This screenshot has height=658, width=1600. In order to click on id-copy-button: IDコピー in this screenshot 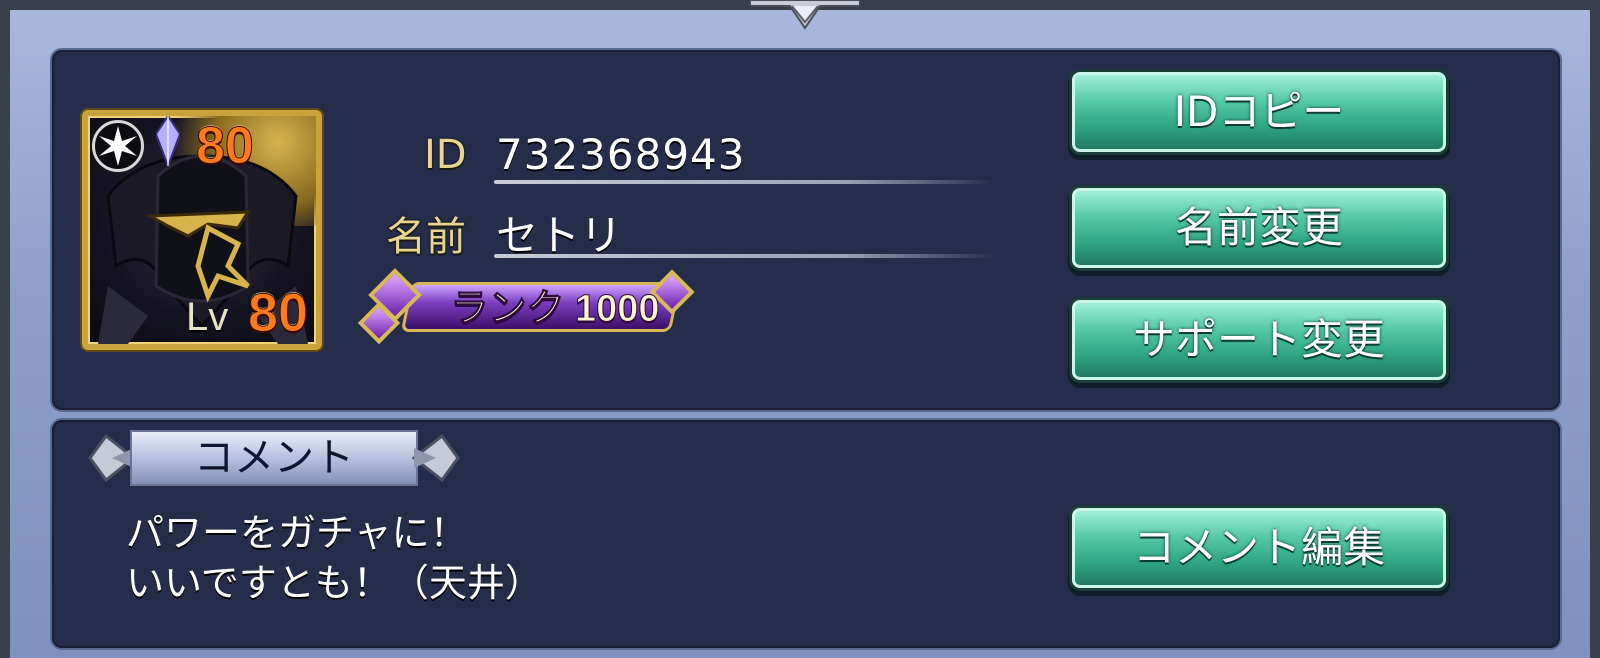, I will do `click(1259, 112)`.